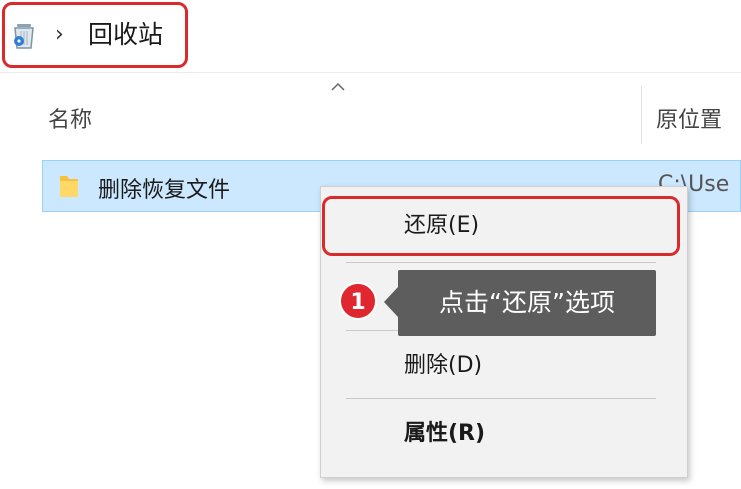  I want to click on annotation-tooltip: 点击“还原”选项, so click(527, 303).